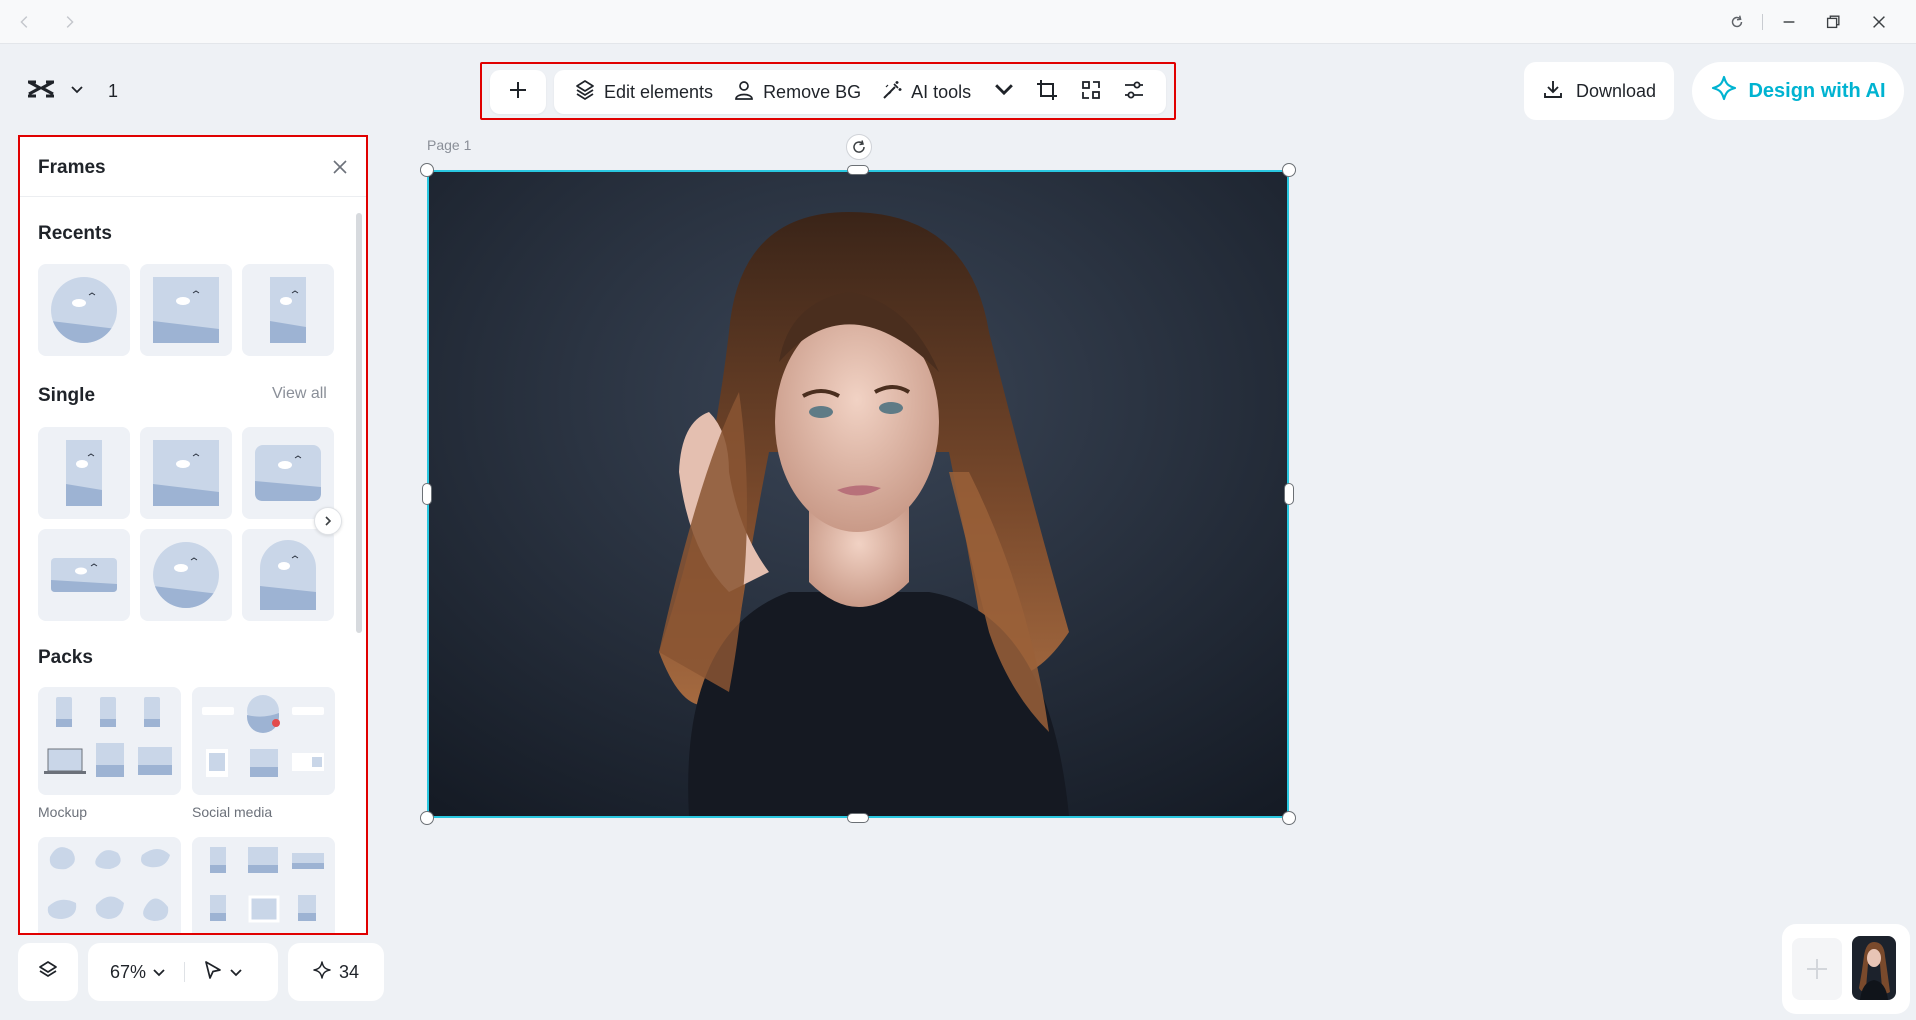 The width and height of the screenshot is (1916, 1020). Describe the element at coordinates (25, 22) in the screenshot. I see `chevron-left-icon` at that location.